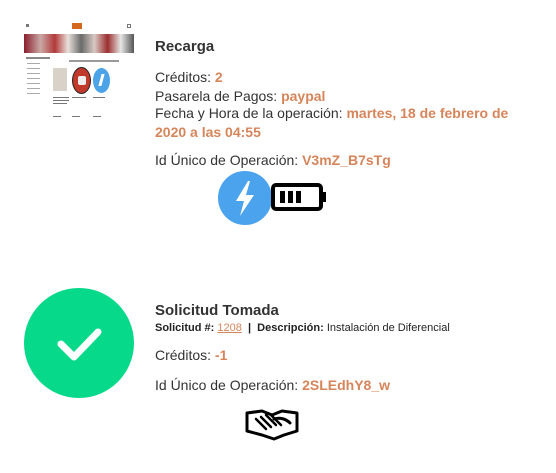 Image resolution: width=556 pixels, height=473 pixels. What do you see at coordinates (60, 79) in the screenshot?
I see `thumbnail-product-image` at bounding box center [60, 79].